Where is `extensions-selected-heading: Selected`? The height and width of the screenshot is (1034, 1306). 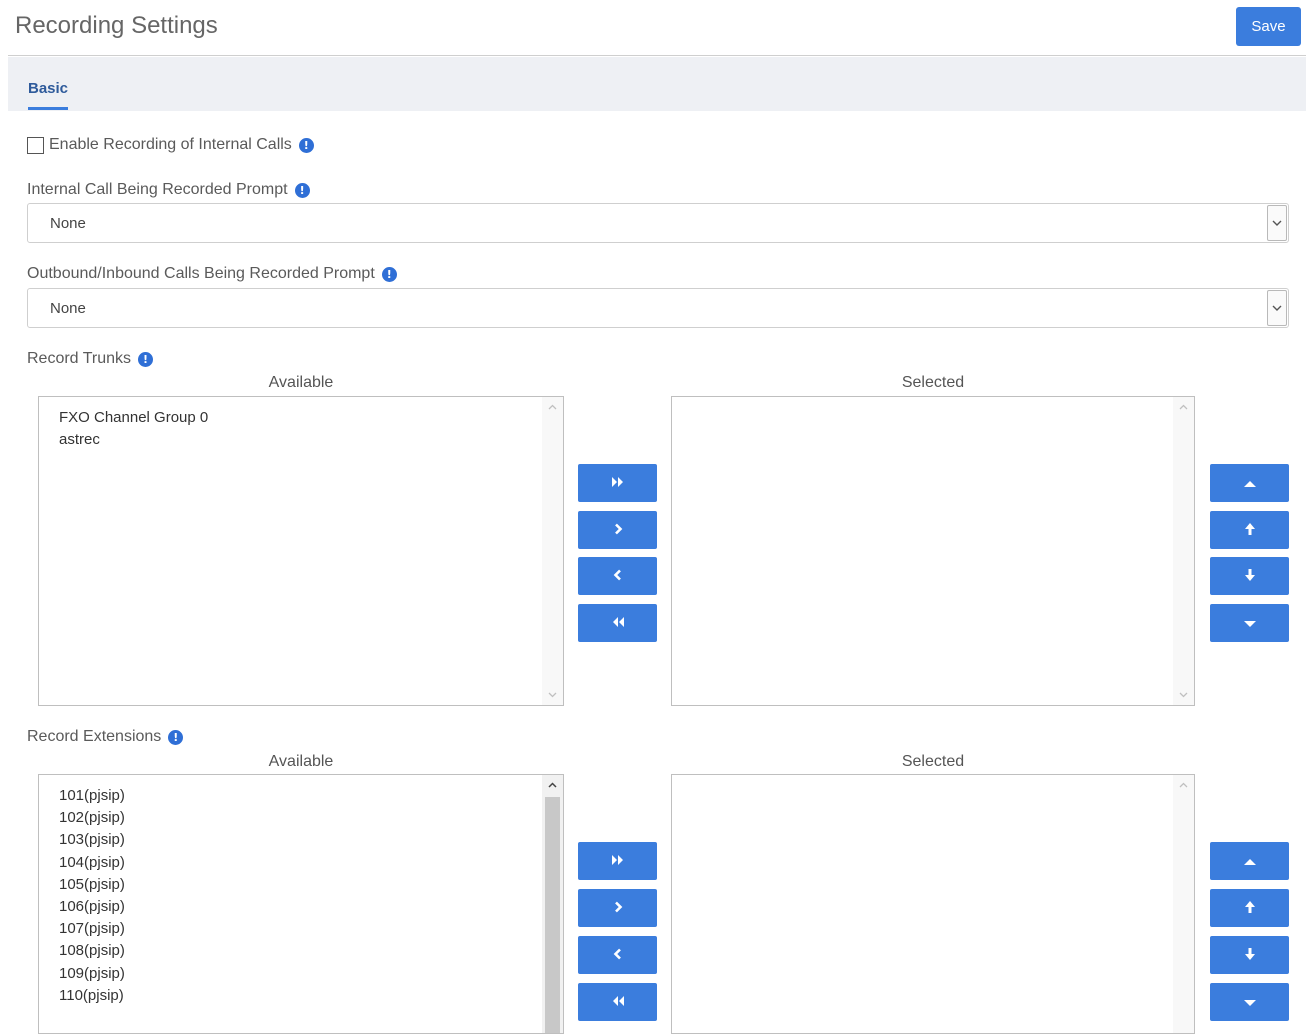 extensions-selected-heading: Selected is located at coordinates (933, 761).